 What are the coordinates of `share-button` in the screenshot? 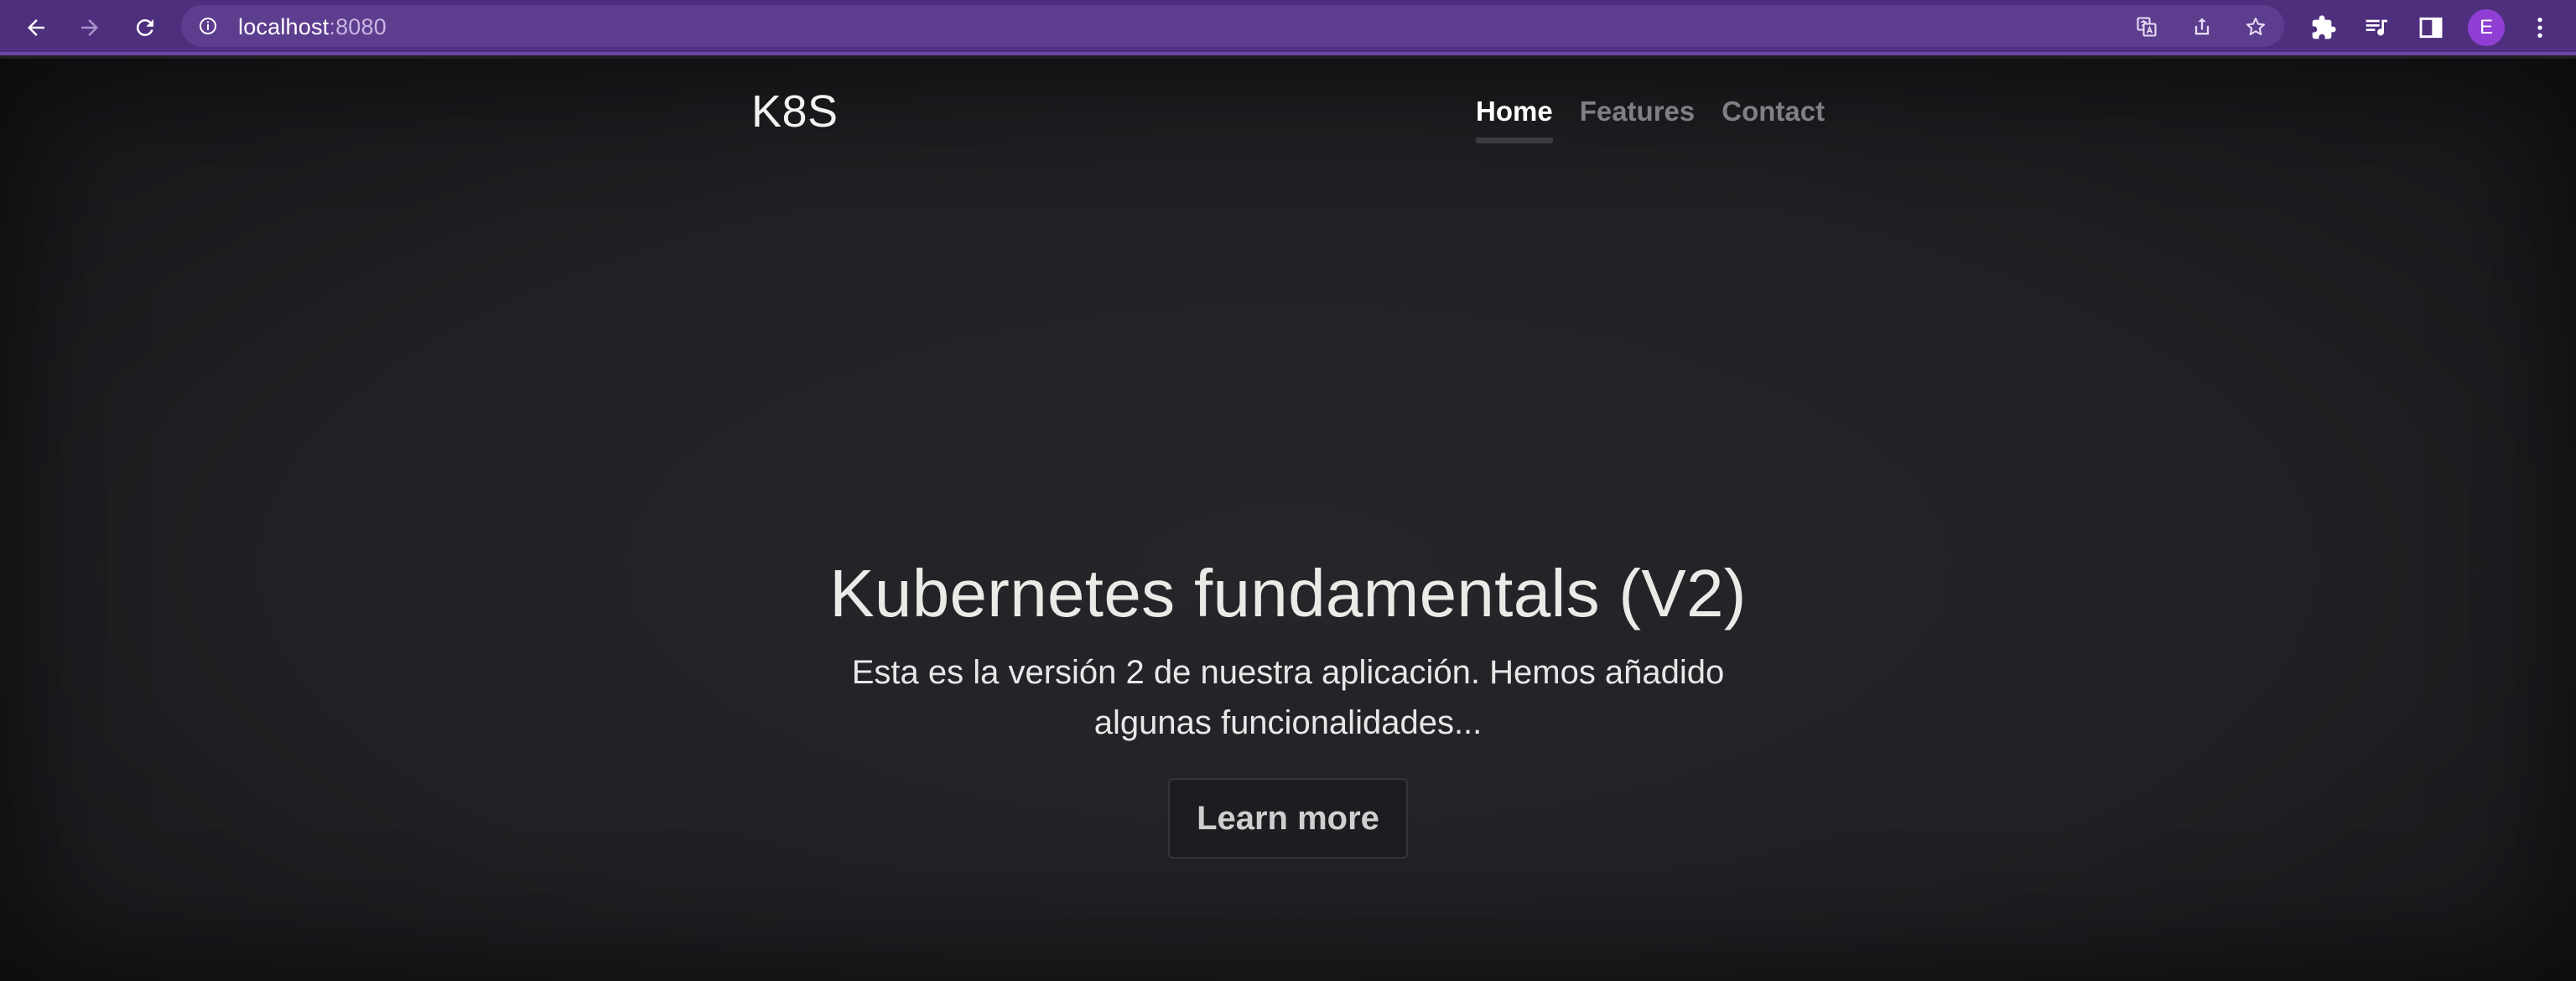 It's located at (2202, 27).